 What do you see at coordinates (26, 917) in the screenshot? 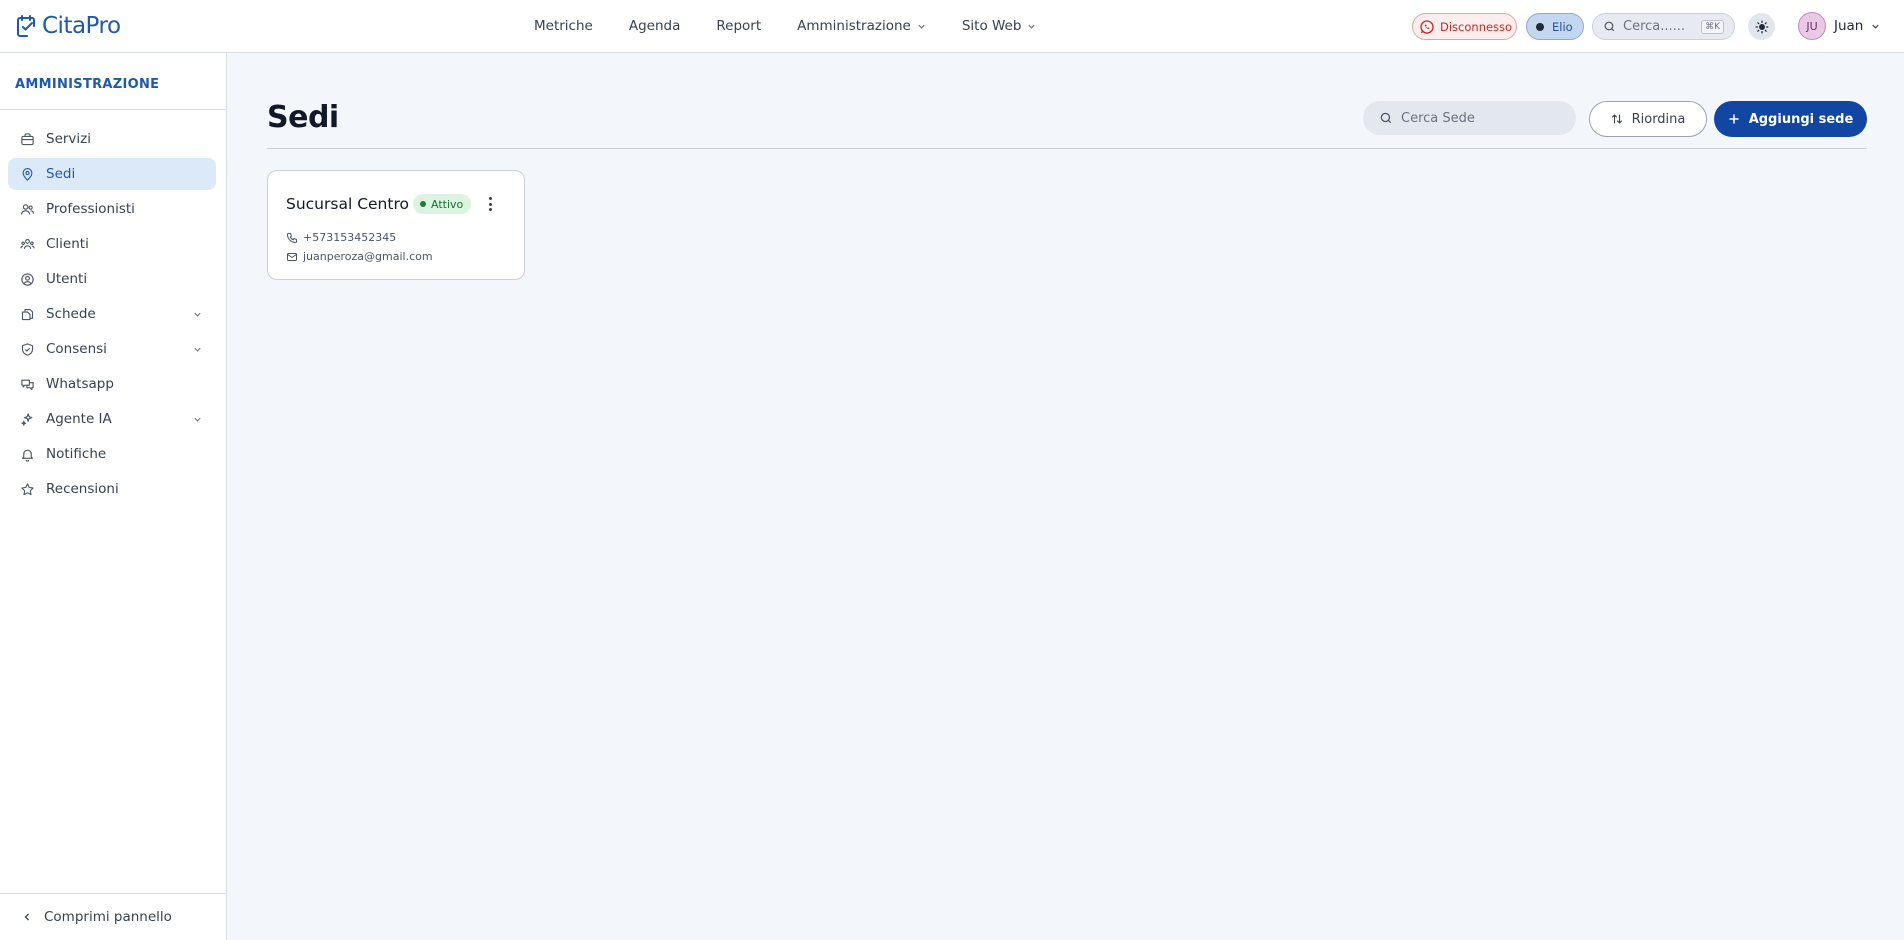
I see `chevron-left-icon` at bounding box center [26, 917].